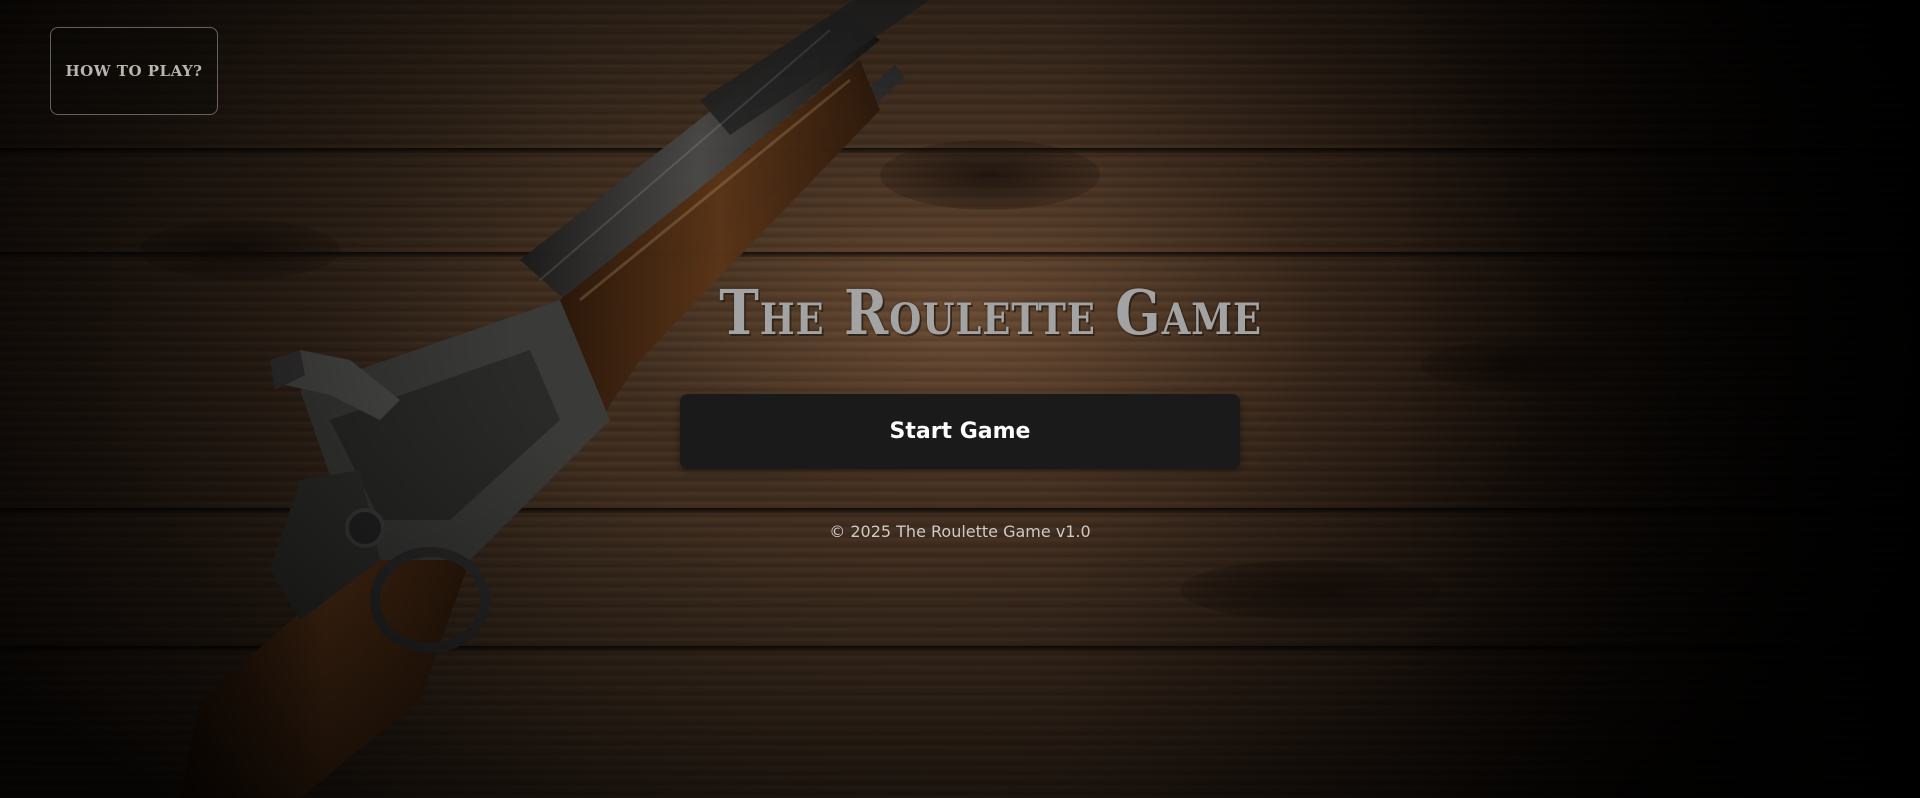 Image resolution: width=1920 pixels, height=798 pixels. I want to click on start-game-button: Start Game, so click(960, 431).